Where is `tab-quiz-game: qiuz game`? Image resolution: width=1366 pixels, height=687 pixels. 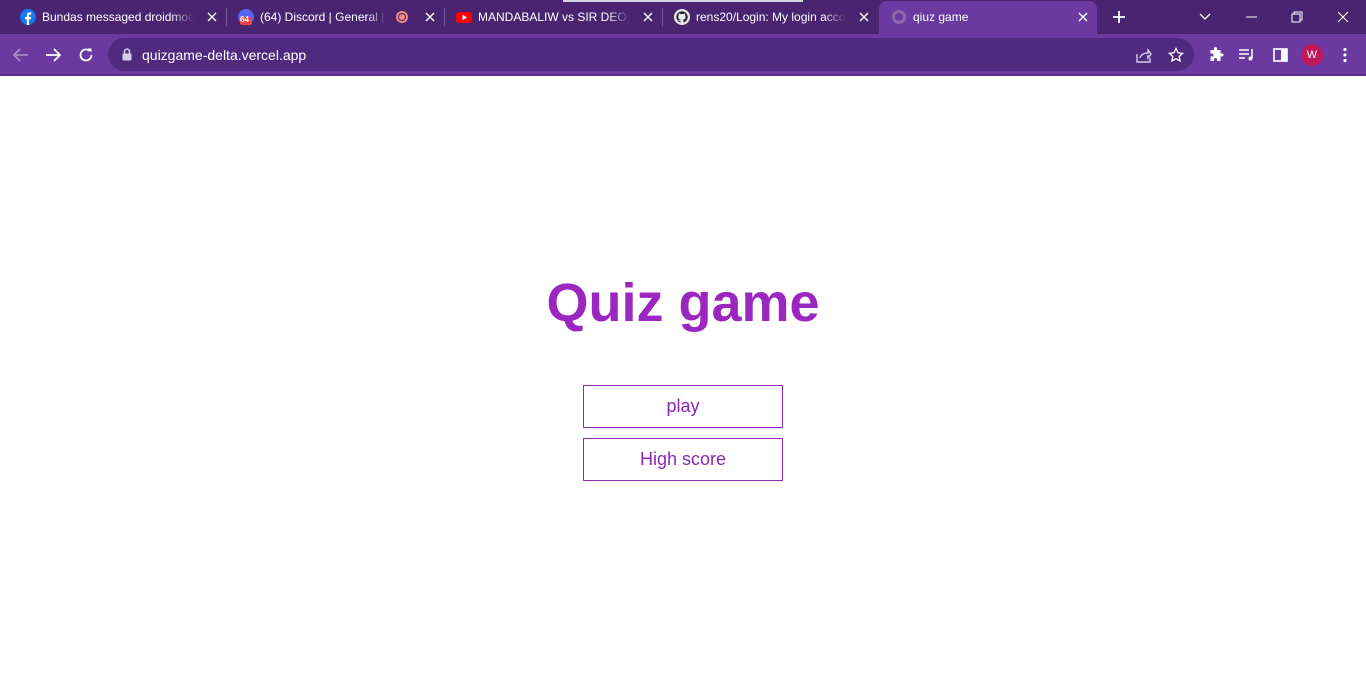
tab-quiz-game: qiuz game is located at coordinates (988, 17).